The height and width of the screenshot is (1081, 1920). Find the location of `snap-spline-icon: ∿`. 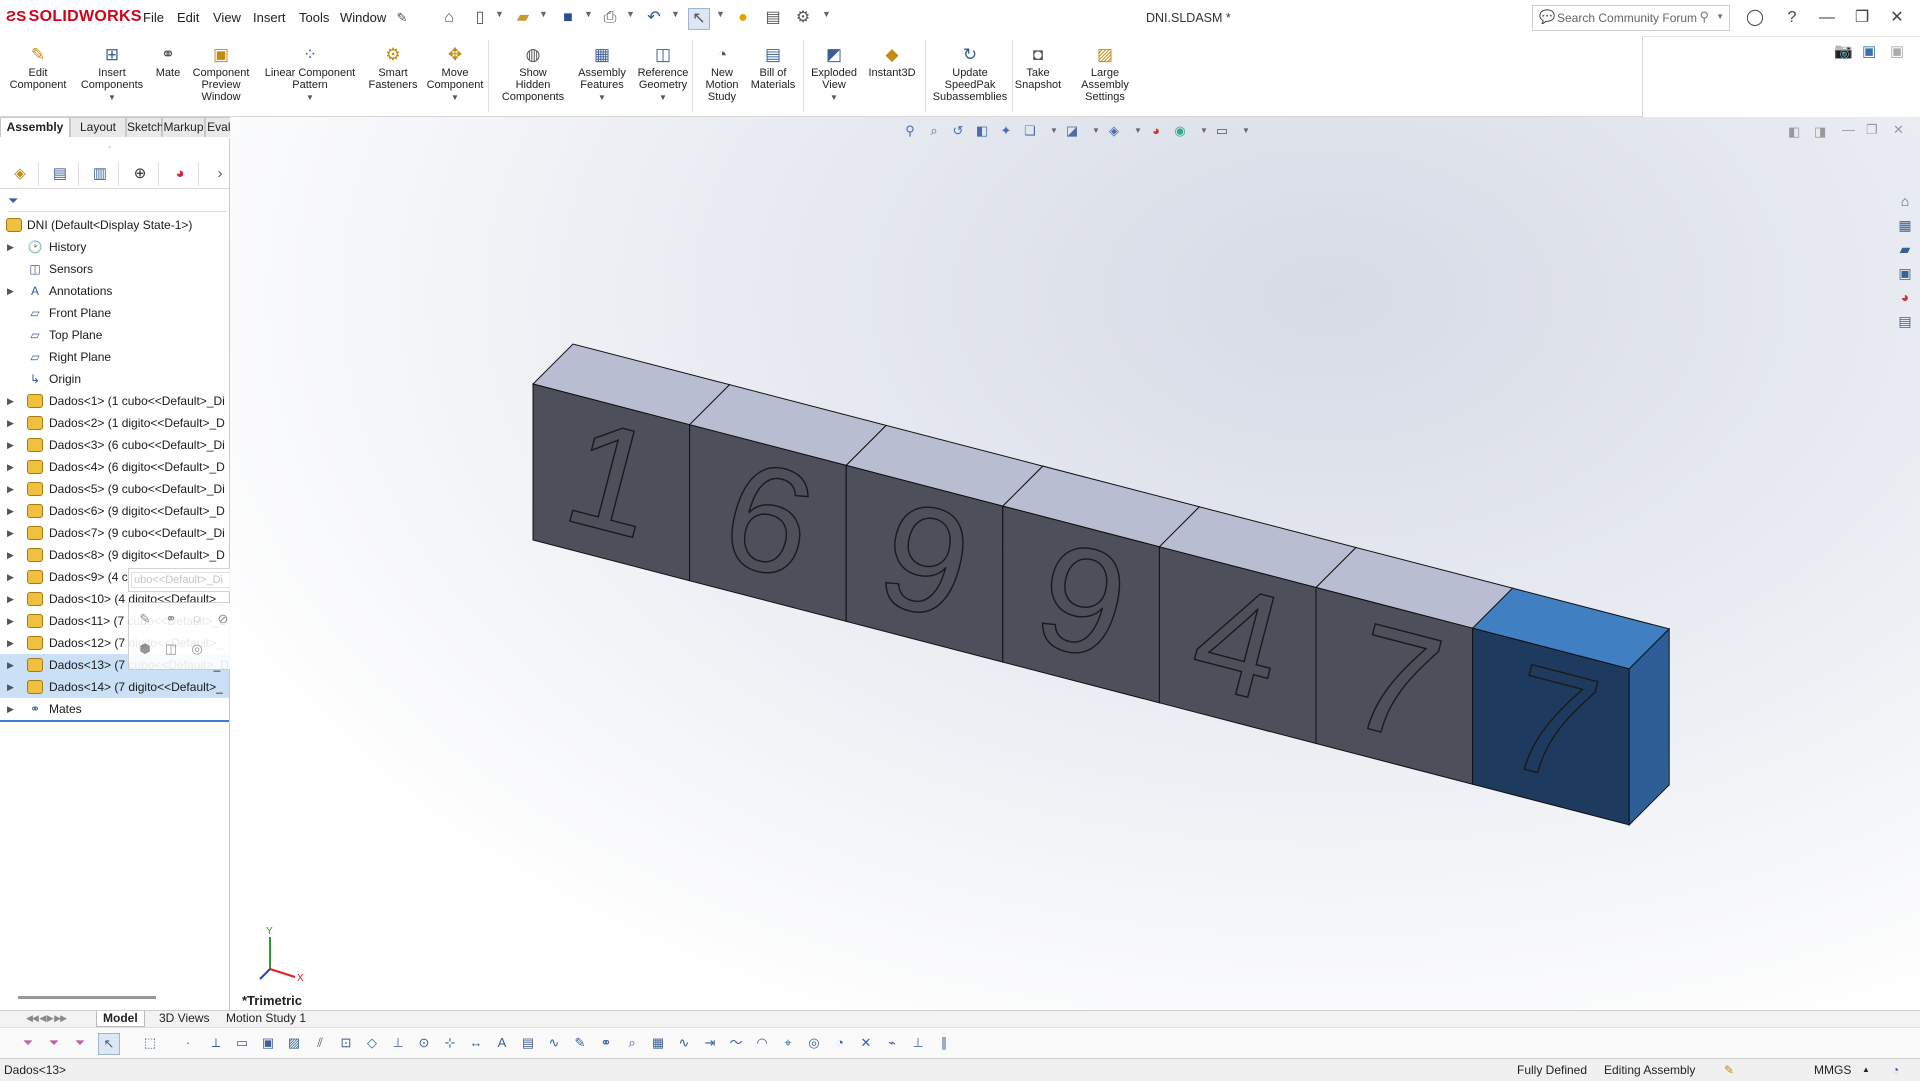

snap-spline-icon: ∿ is located at coordinates (684, 1043).